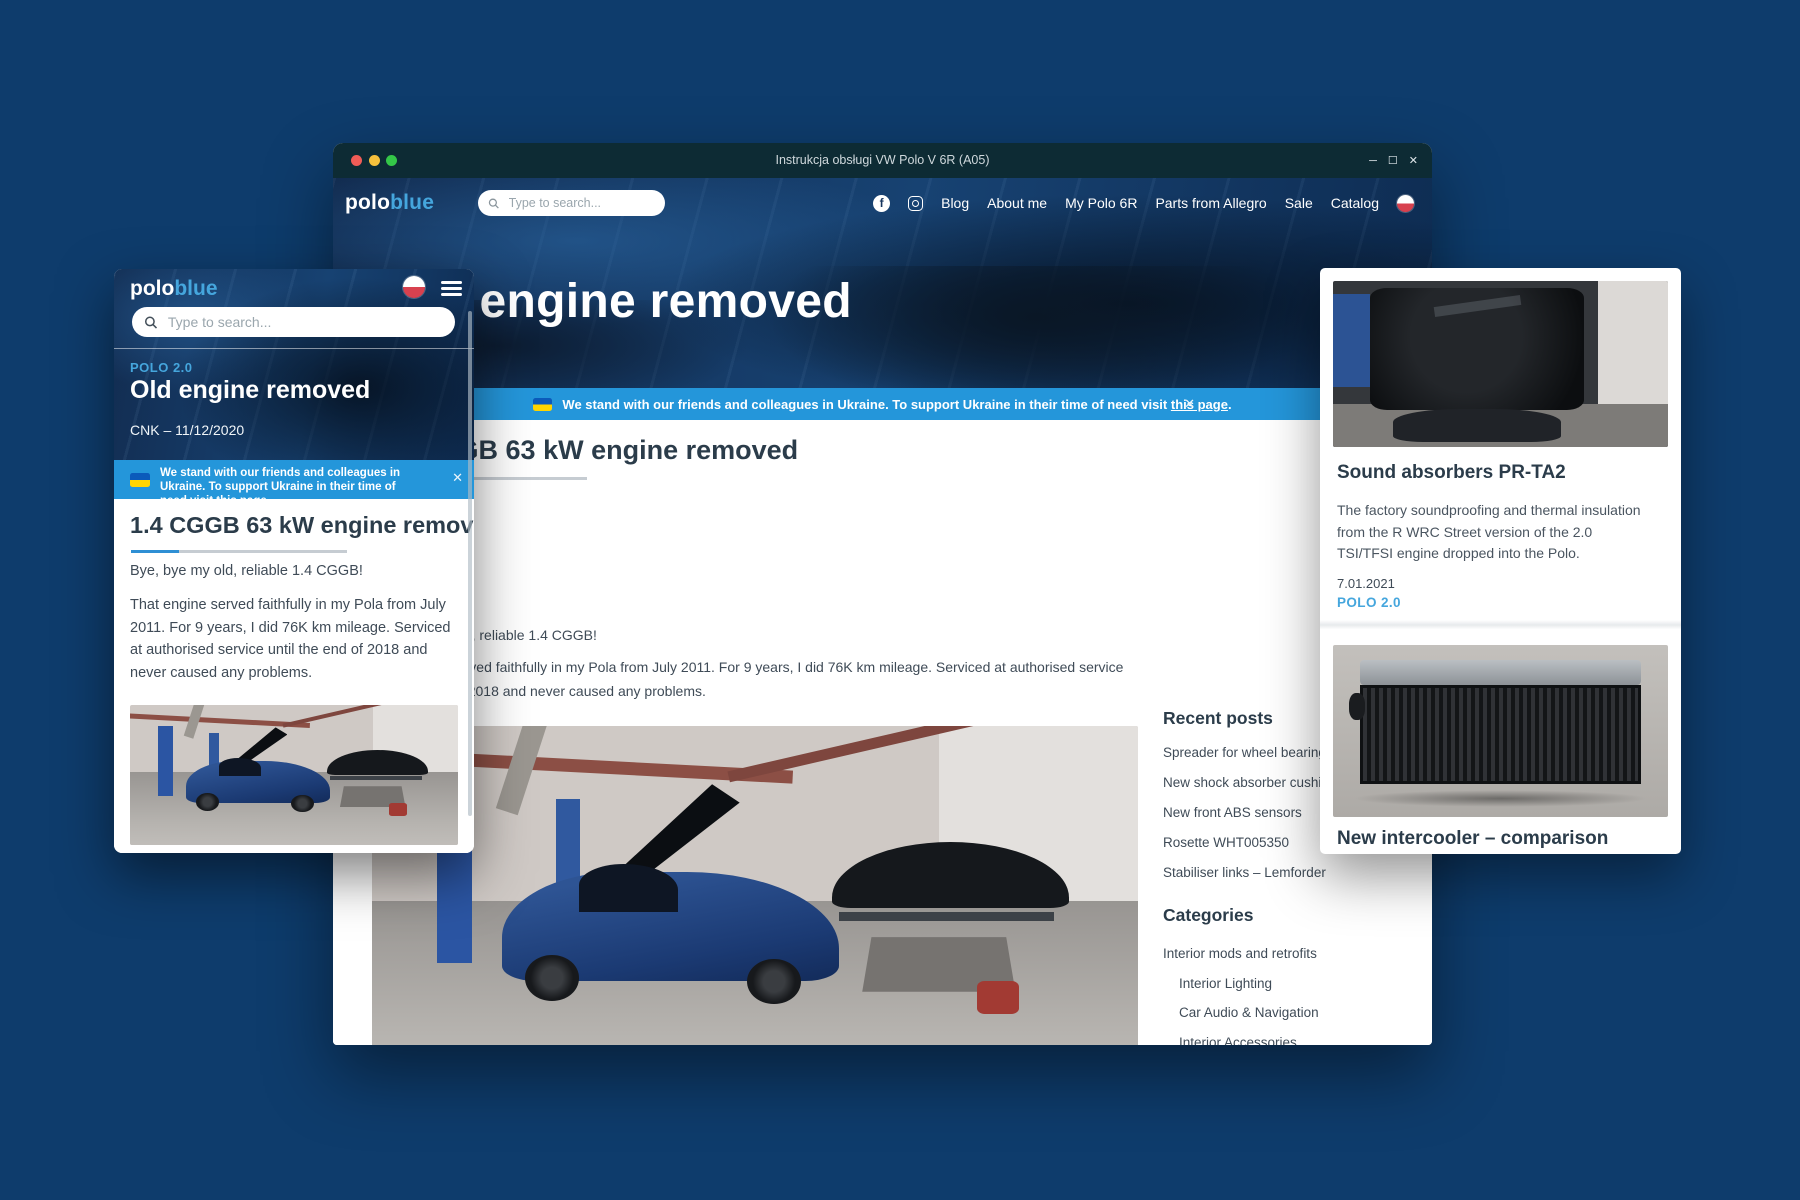 This screenshot has width=1800, height=1200. Describe the element at coordinates (955, 203) in the screenshot. I see `nav-item-blog: Blog` at that location.